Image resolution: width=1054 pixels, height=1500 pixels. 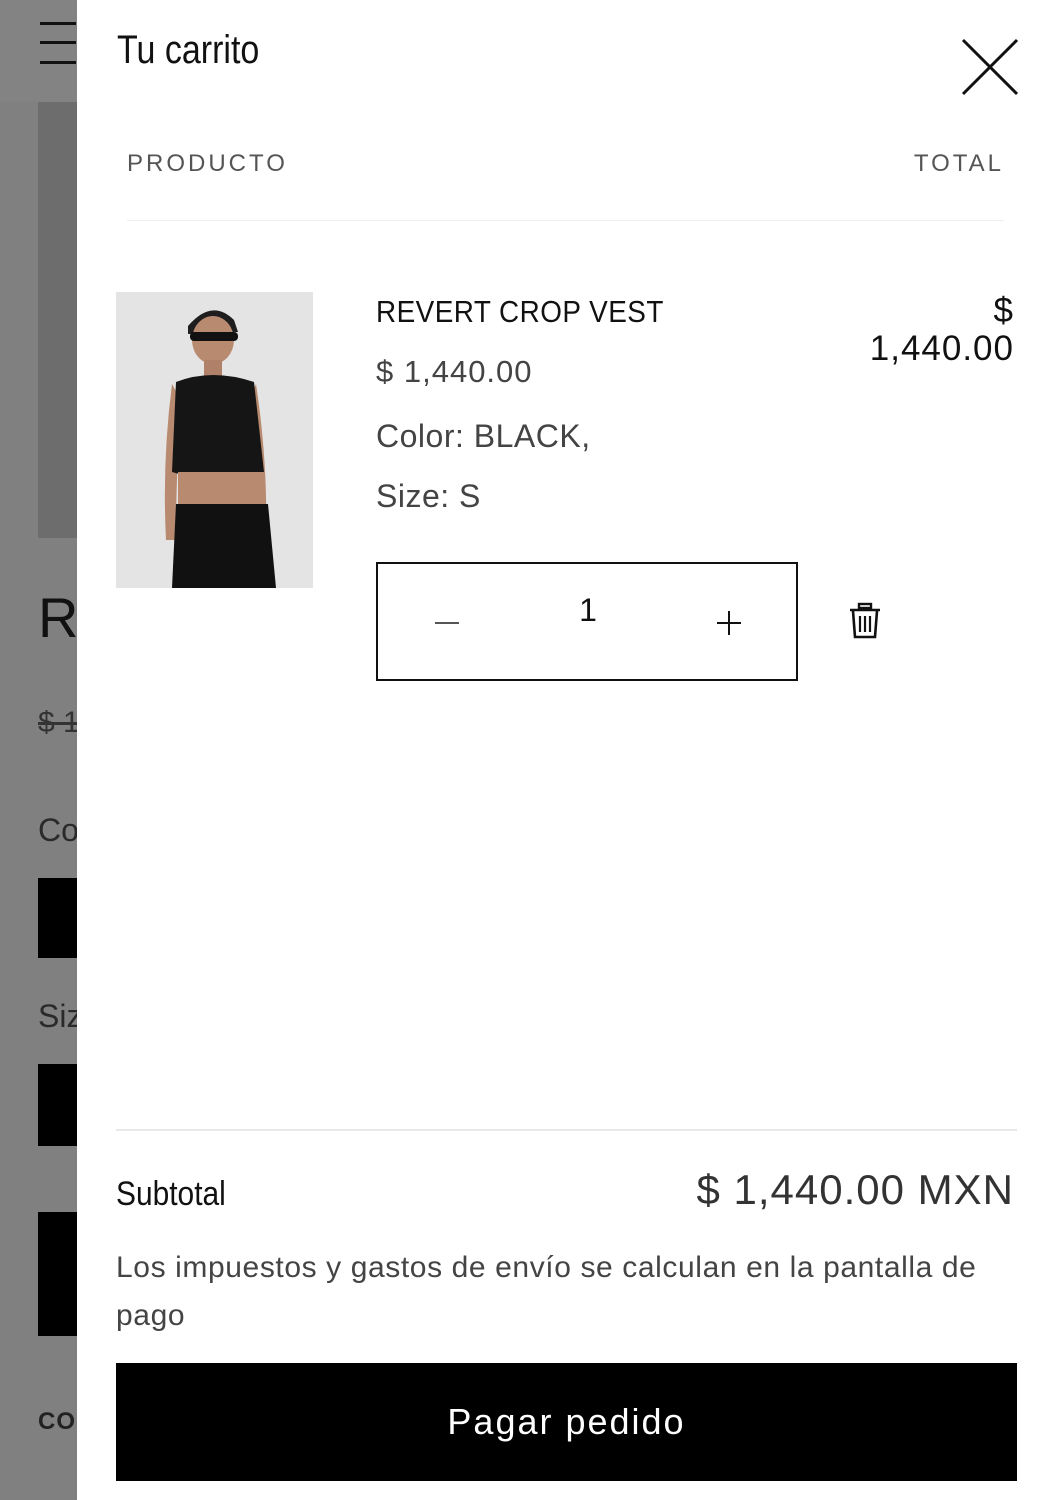 What do you see at coordinates (454, 371) in the screenshot?
I see `item-unit-price: $ 1,440.00` at bounding box center [454, 371].